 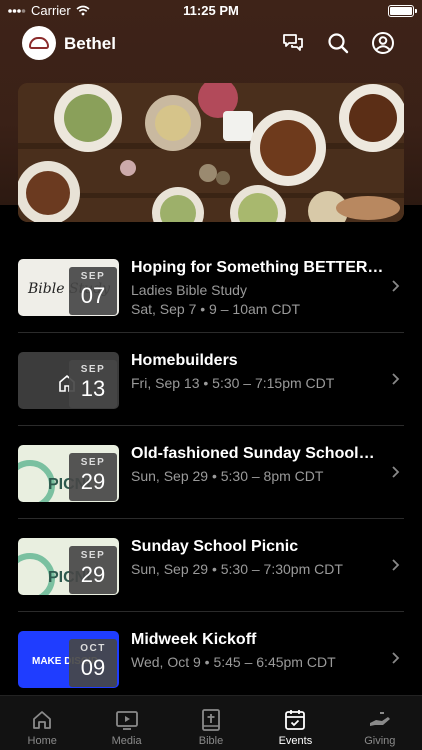 What do you see at coordinates (216, 309) in the screenshot?
I see `event-time: Sat, Sep 7 • 9 – 10am CDT` at bounding box center [216, 309].